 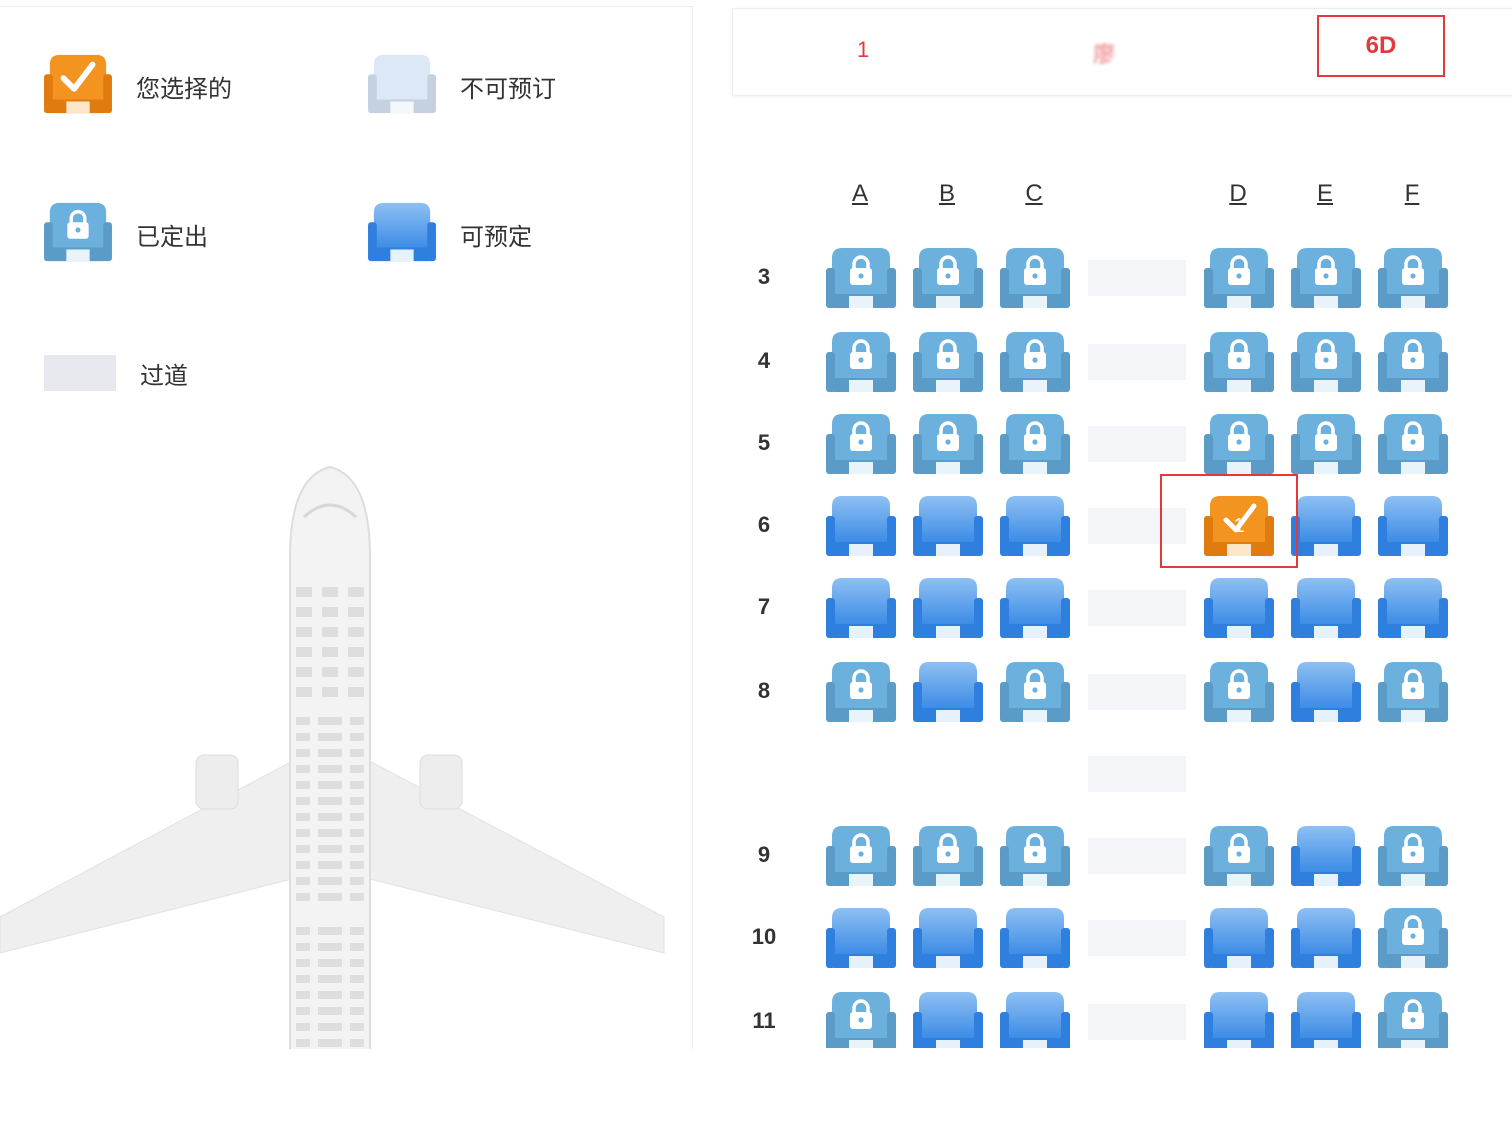 I want to click on seat-7a-available, so click(x=861, y=608).